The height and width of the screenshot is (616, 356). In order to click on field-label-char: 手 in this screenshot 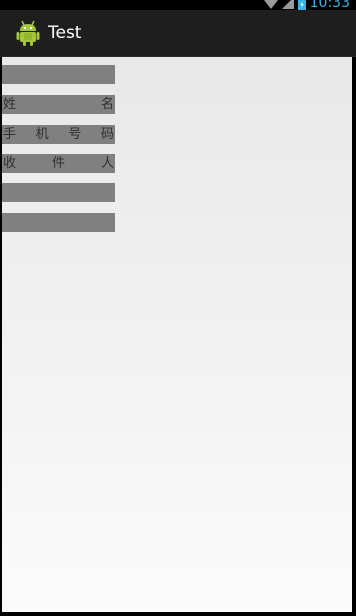, I will do `click(10, 134)`.